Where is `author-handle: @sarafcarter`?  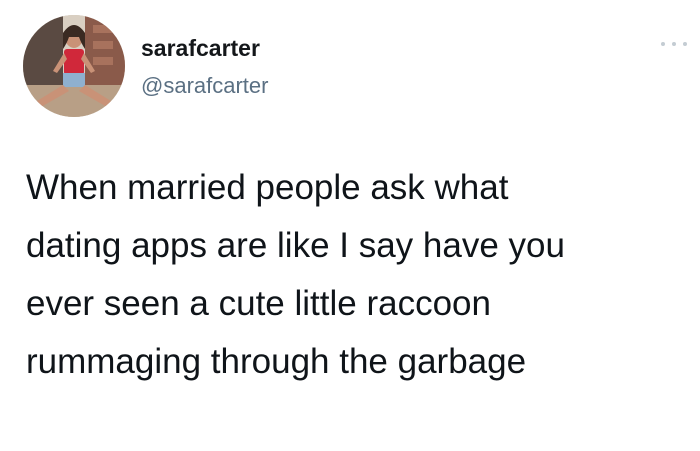 author-handle: @sarafcarter is located at coordinates (204, 86).